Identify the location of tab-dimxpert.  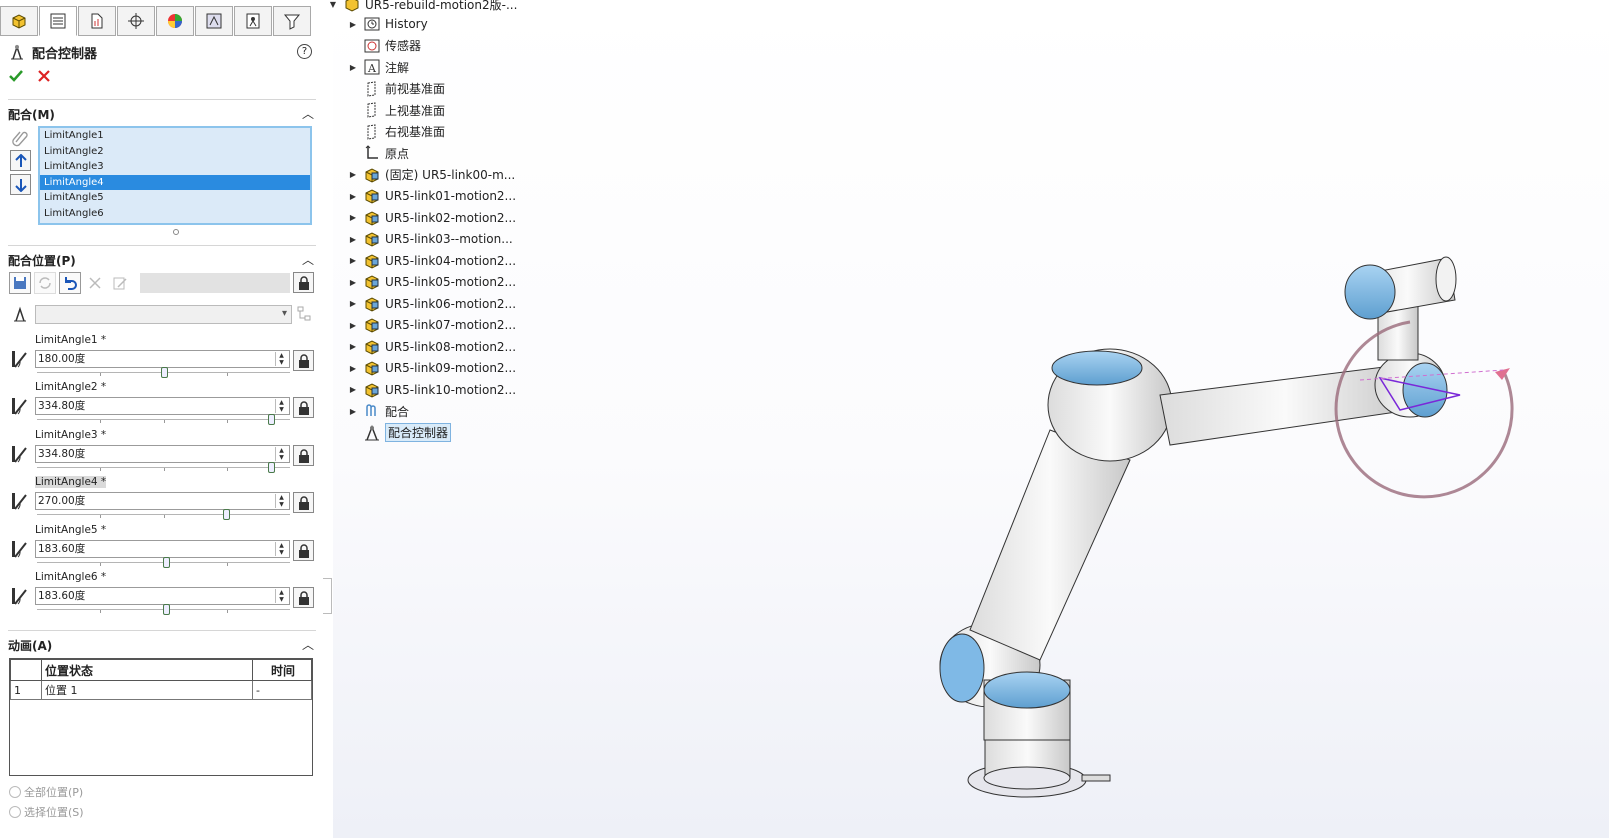
(136, 21).